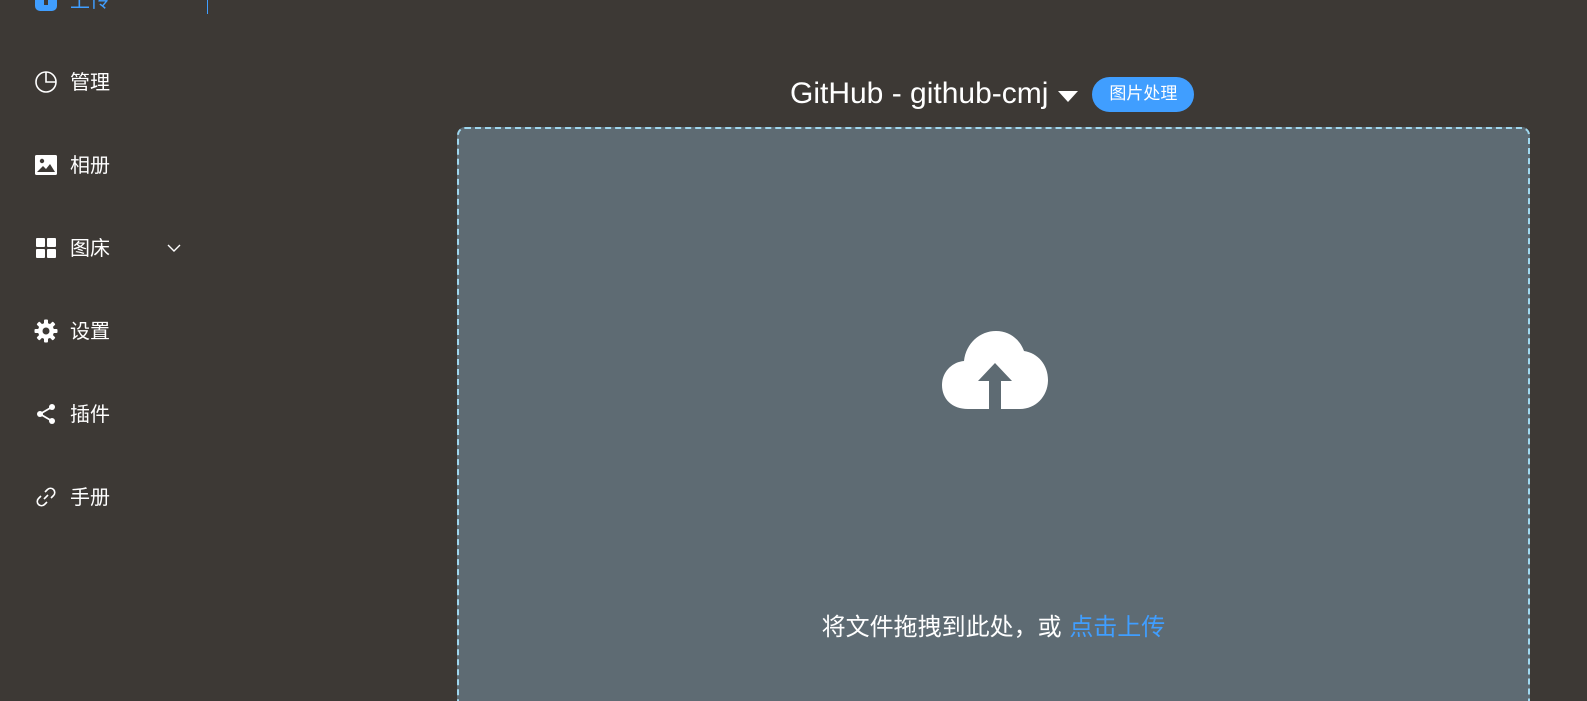 The height and width of the screenshot is (701, 1587). What do you see at coordinates (1068, 96) in the screenshot?
I see `caret-down-icon` at bounding box center [1068, 96].